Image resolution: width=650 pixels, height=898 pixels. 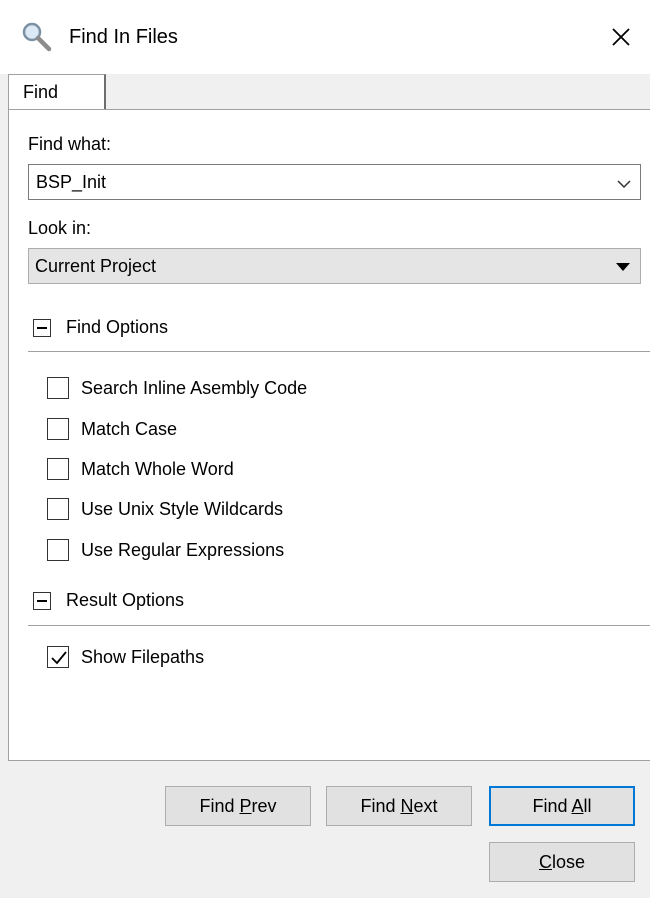 I want to click on tab-find: Find, so click(x=57, y=92).